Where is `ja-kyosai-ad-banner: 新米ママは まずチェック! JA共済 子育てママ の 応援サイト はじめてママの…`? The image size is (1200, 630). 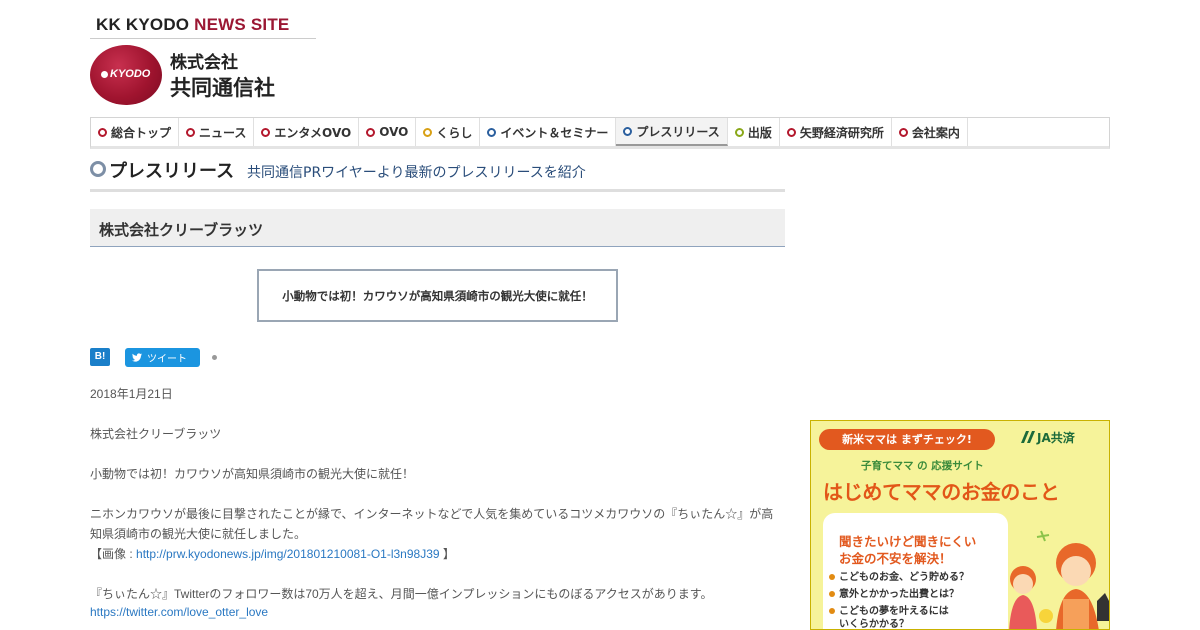
ja-kyosai-ad-banner: 新米ママは まずチェック! JA共済 子育てママ の 応援サイト はじめてママの… is located at coordinates (960, 525).